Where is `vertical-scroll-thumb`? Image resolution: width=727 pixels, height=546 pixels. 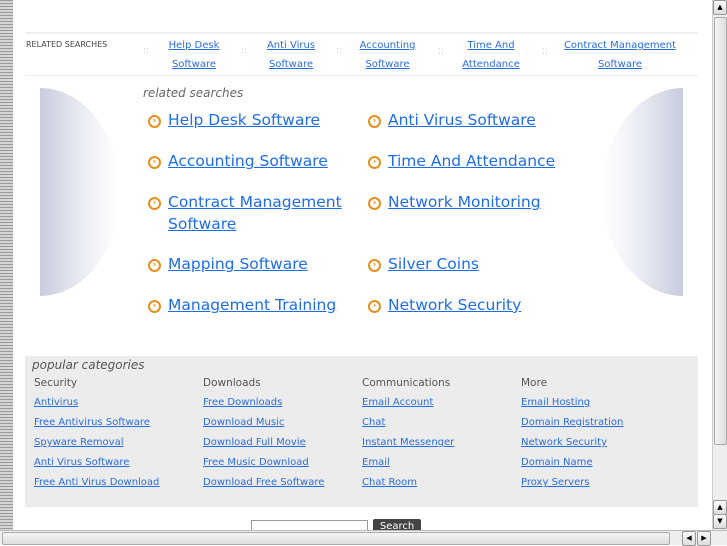 vertical-scroll-thumb is located at coordinates (720, 231).